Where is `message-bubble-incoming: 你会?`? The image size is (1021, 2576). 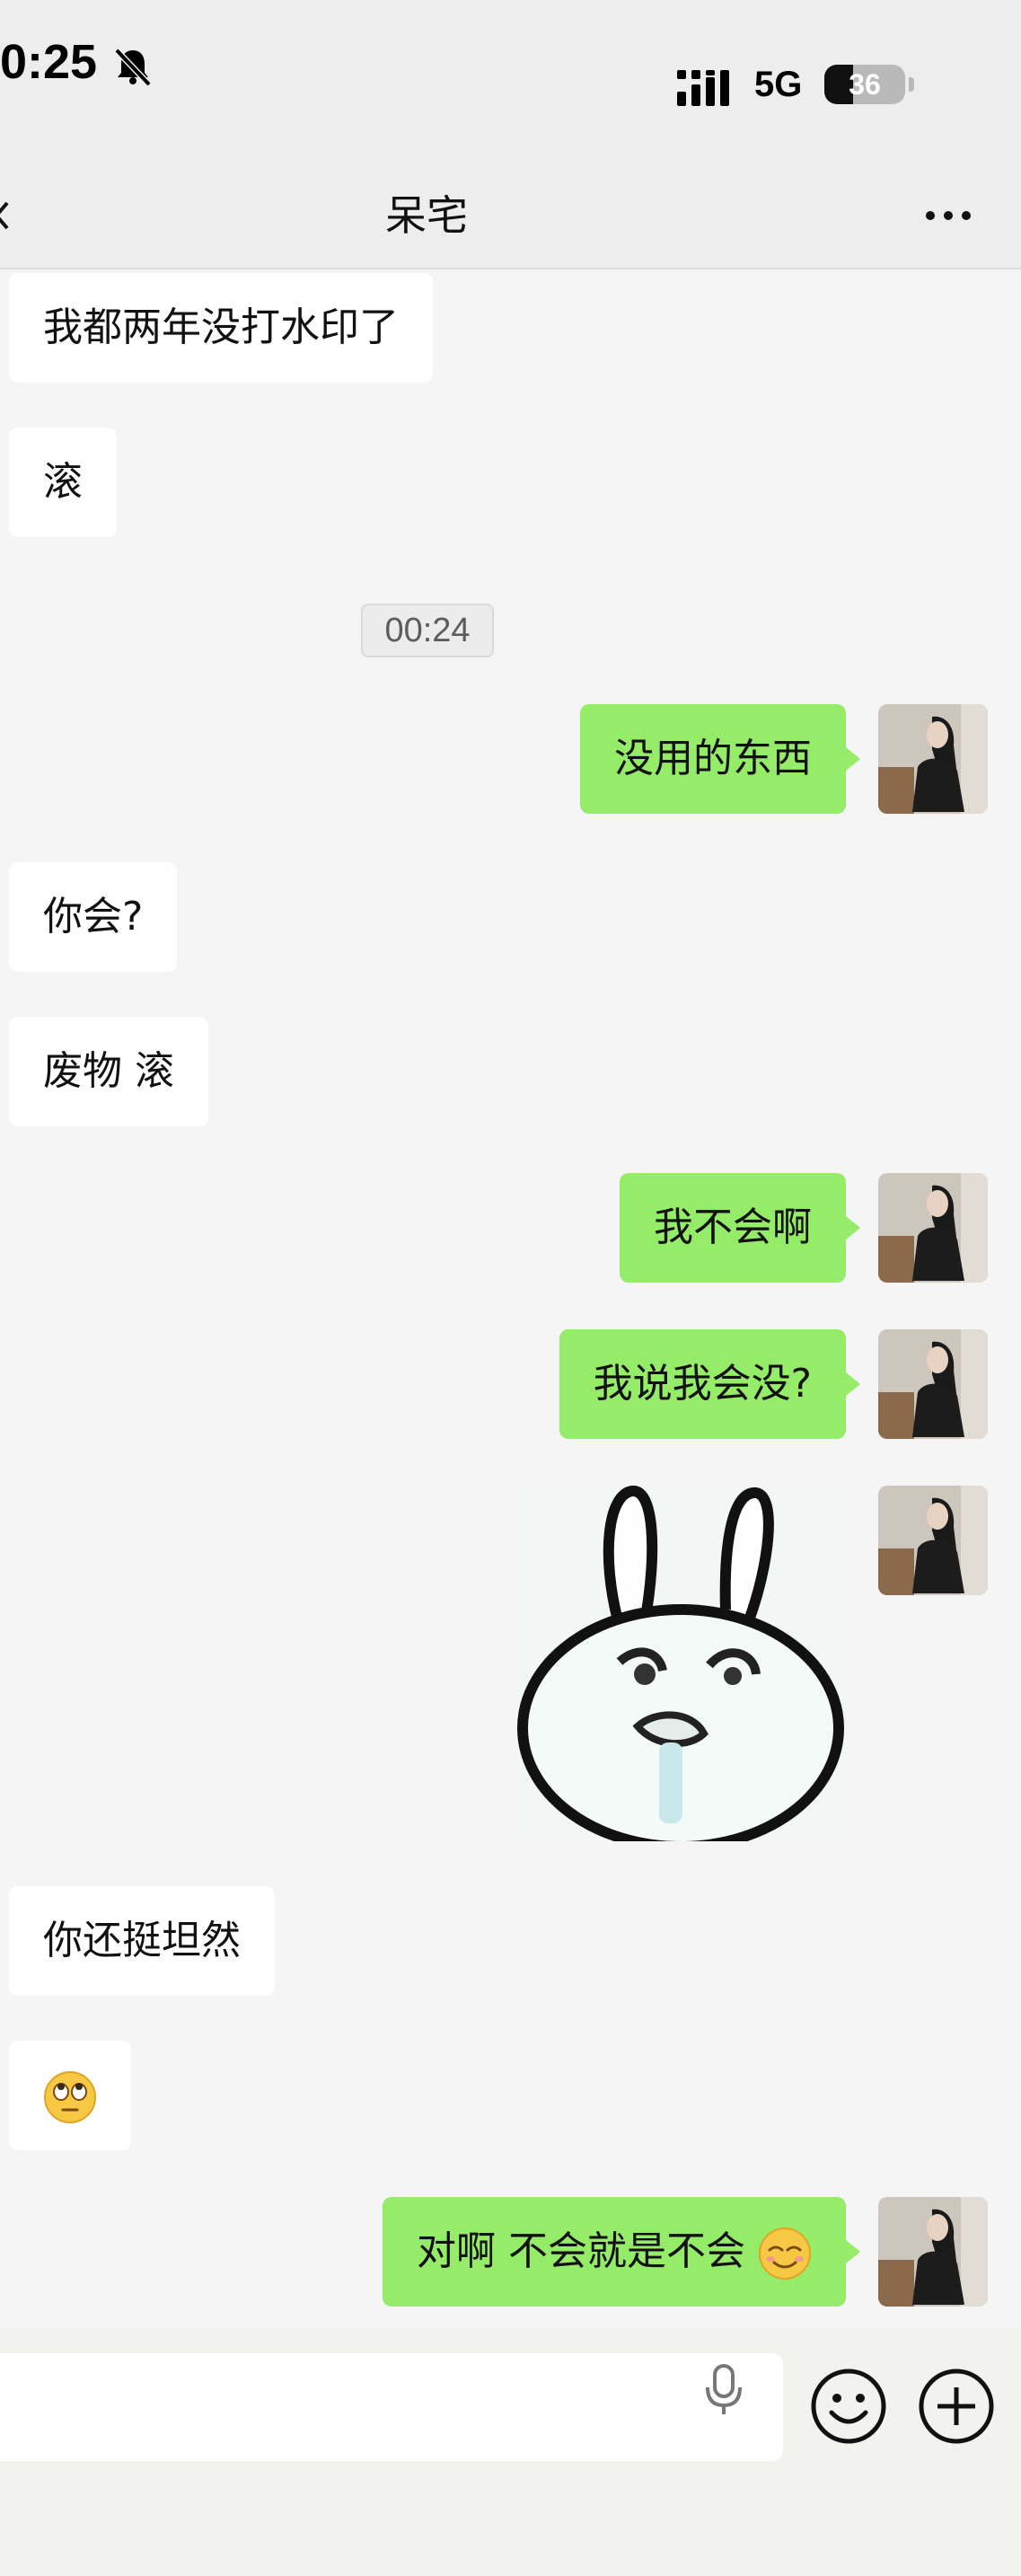
message-bubble-incoming: 你会? is located at coordinates (93, 917).